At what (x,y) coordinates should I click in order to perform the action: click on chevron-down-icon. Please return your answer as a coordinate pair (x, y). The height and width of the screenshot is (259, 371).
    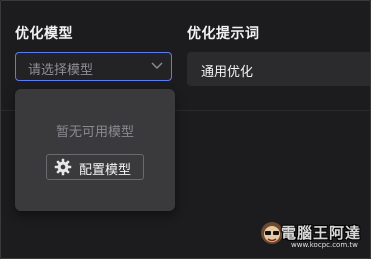
    Looking at the image, I should click on (157, 65).